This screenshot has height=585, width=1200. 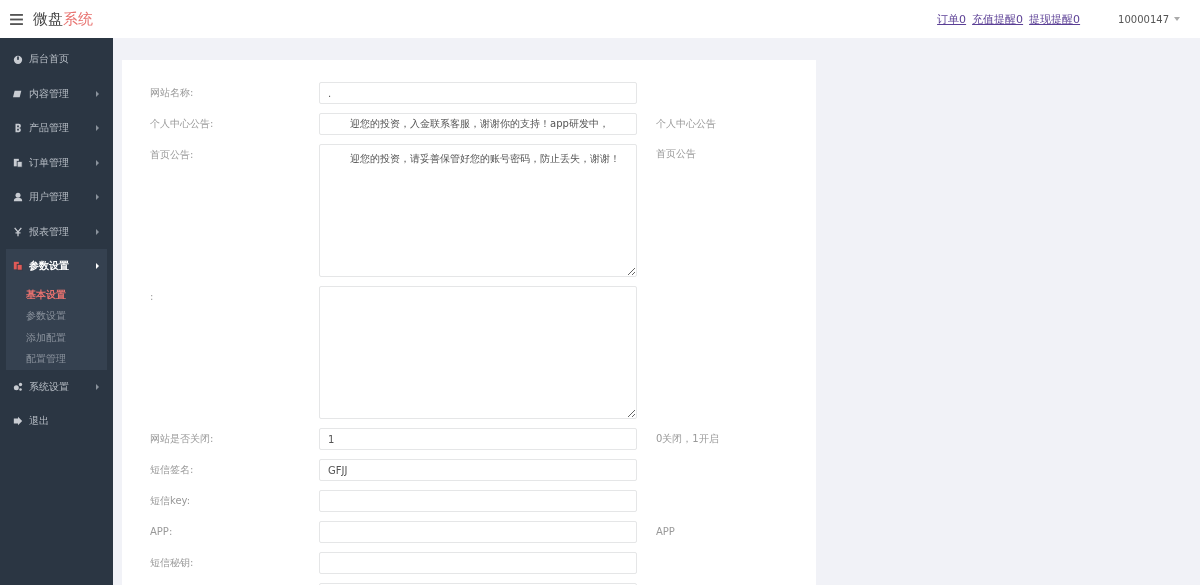 I want to click on sidebar-item: 后台首页, so click(x=56, y=59).